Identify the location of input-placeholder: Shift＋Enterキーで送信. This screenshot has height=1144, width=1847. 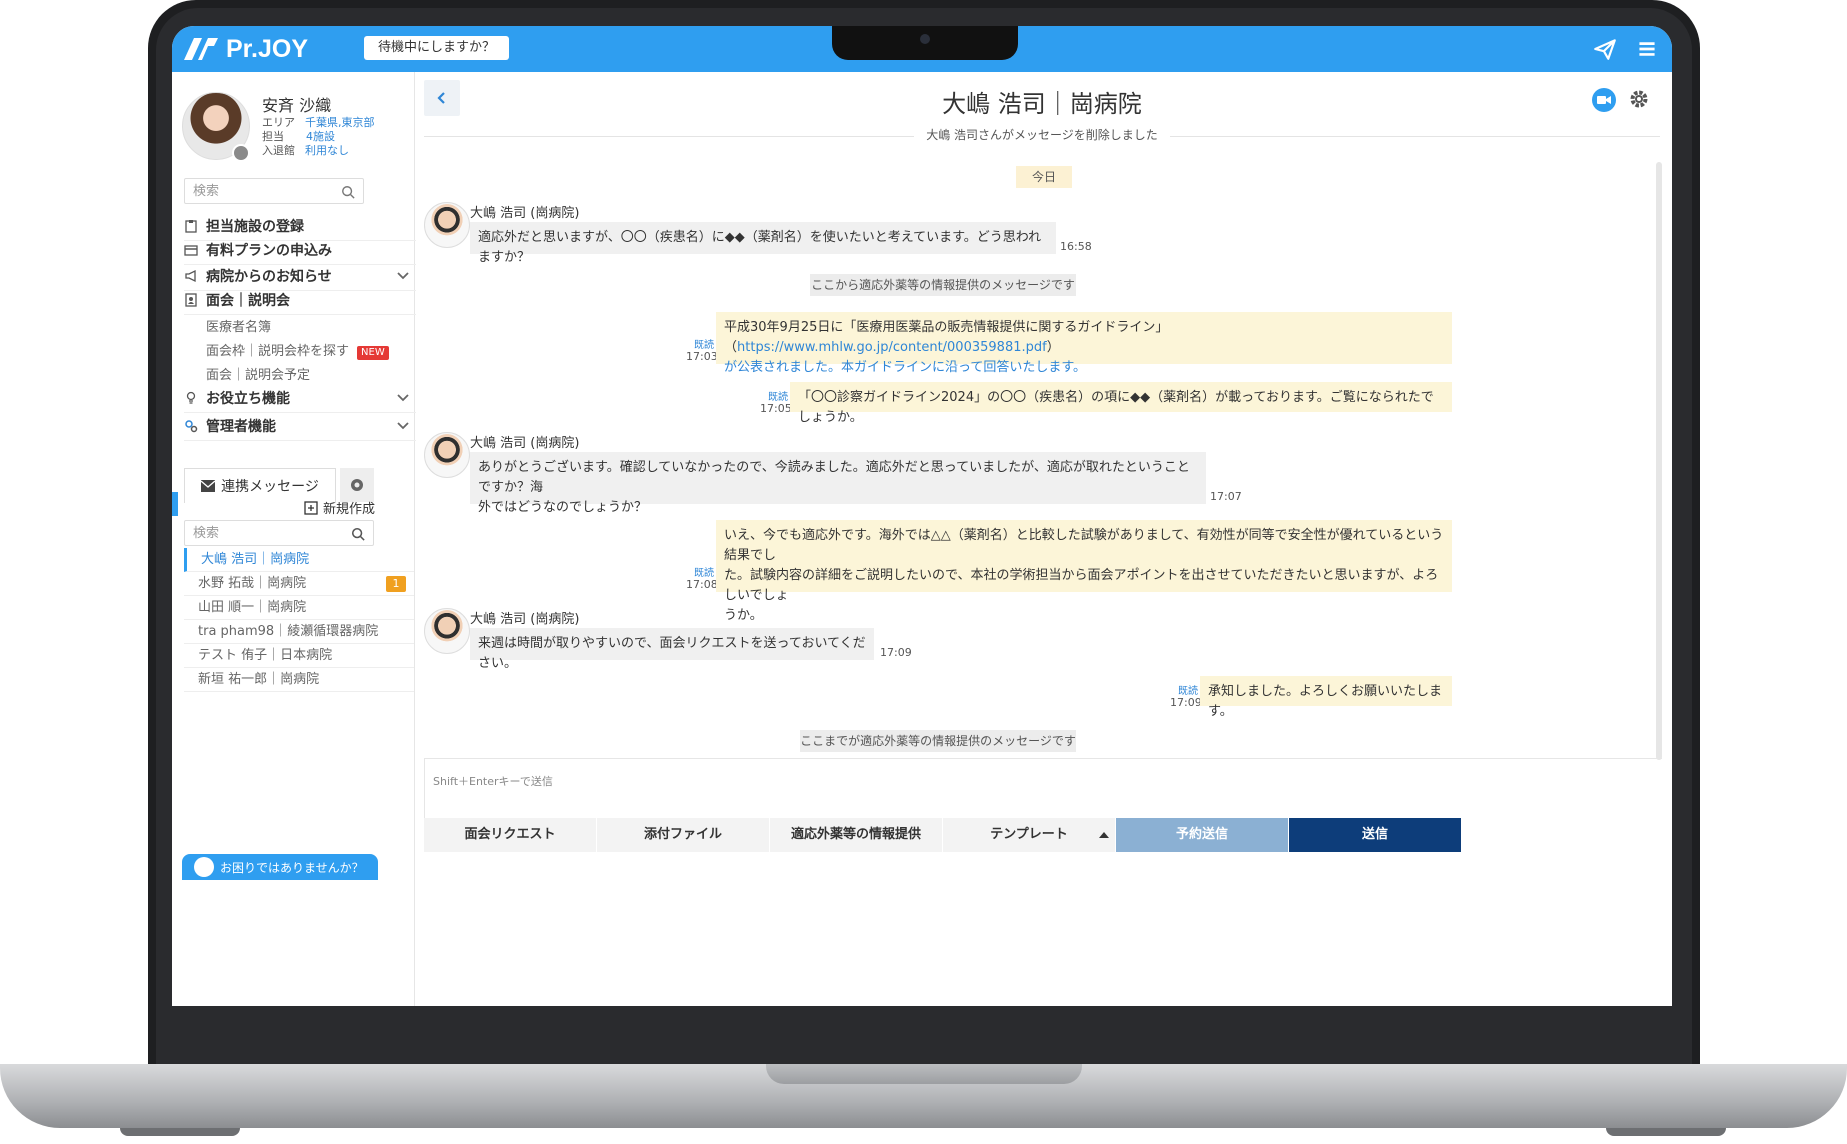
(493, 781).